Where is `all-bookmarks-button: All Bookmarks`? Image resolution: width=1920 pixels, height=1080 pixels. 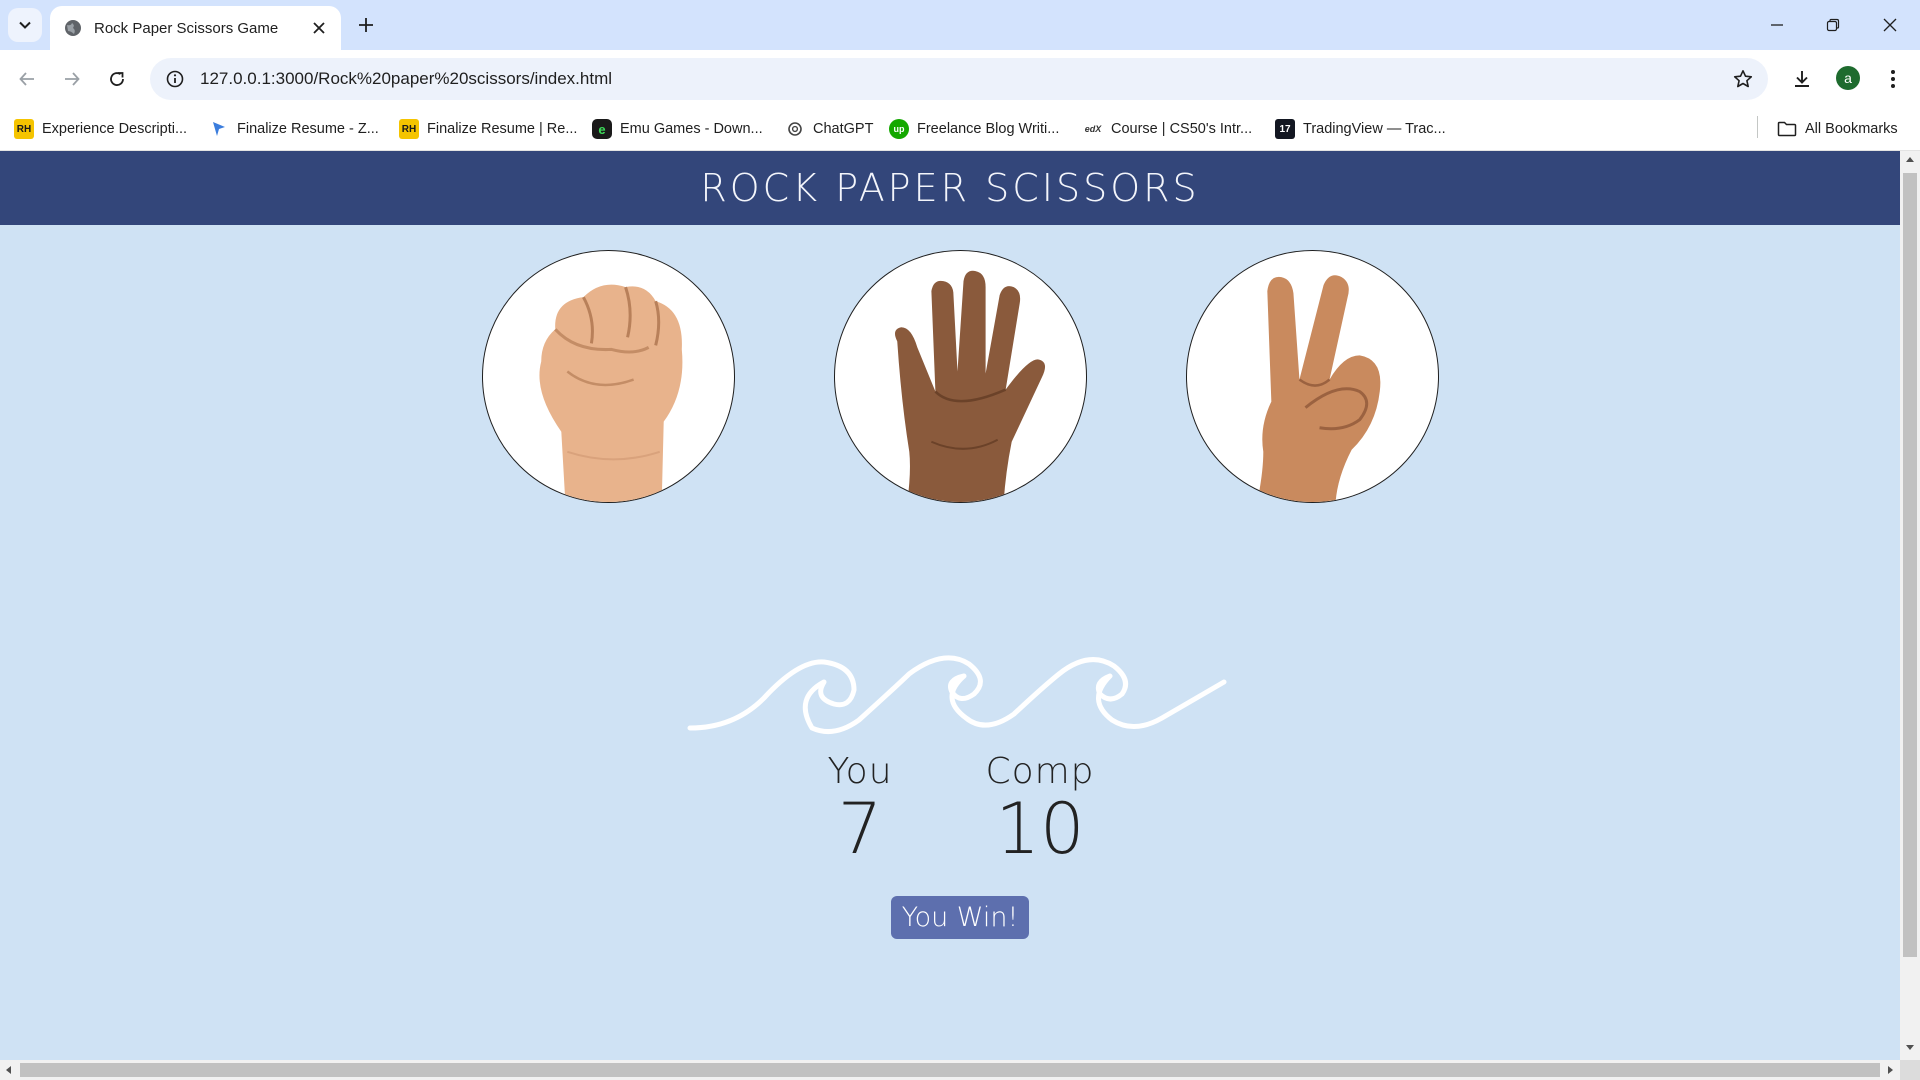
all-bookmarks-button: All Bookmarks is located at coordinates (1837, 129).